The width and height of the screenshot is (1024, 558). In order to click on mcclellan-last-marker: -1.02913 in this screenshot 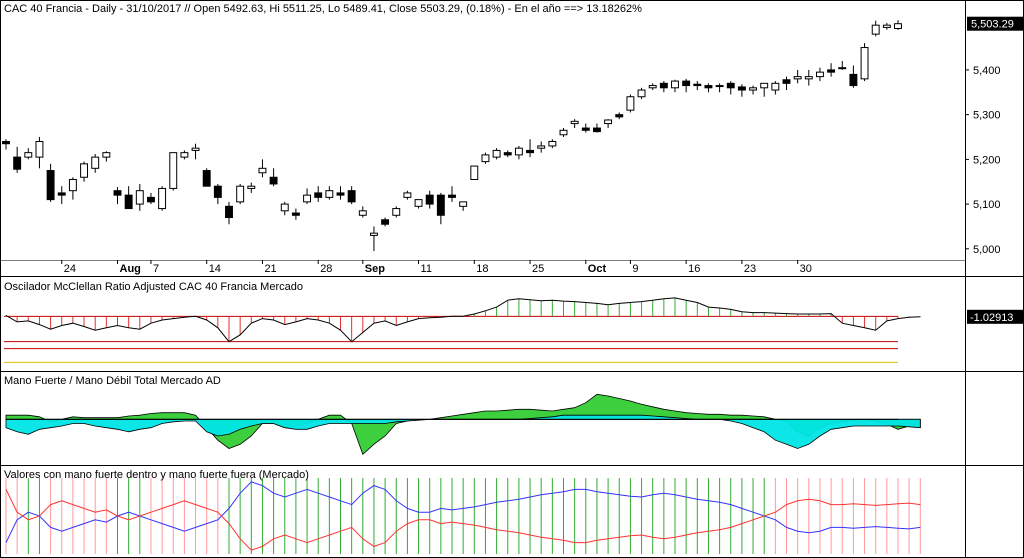, I will do `click(995, 316)`.